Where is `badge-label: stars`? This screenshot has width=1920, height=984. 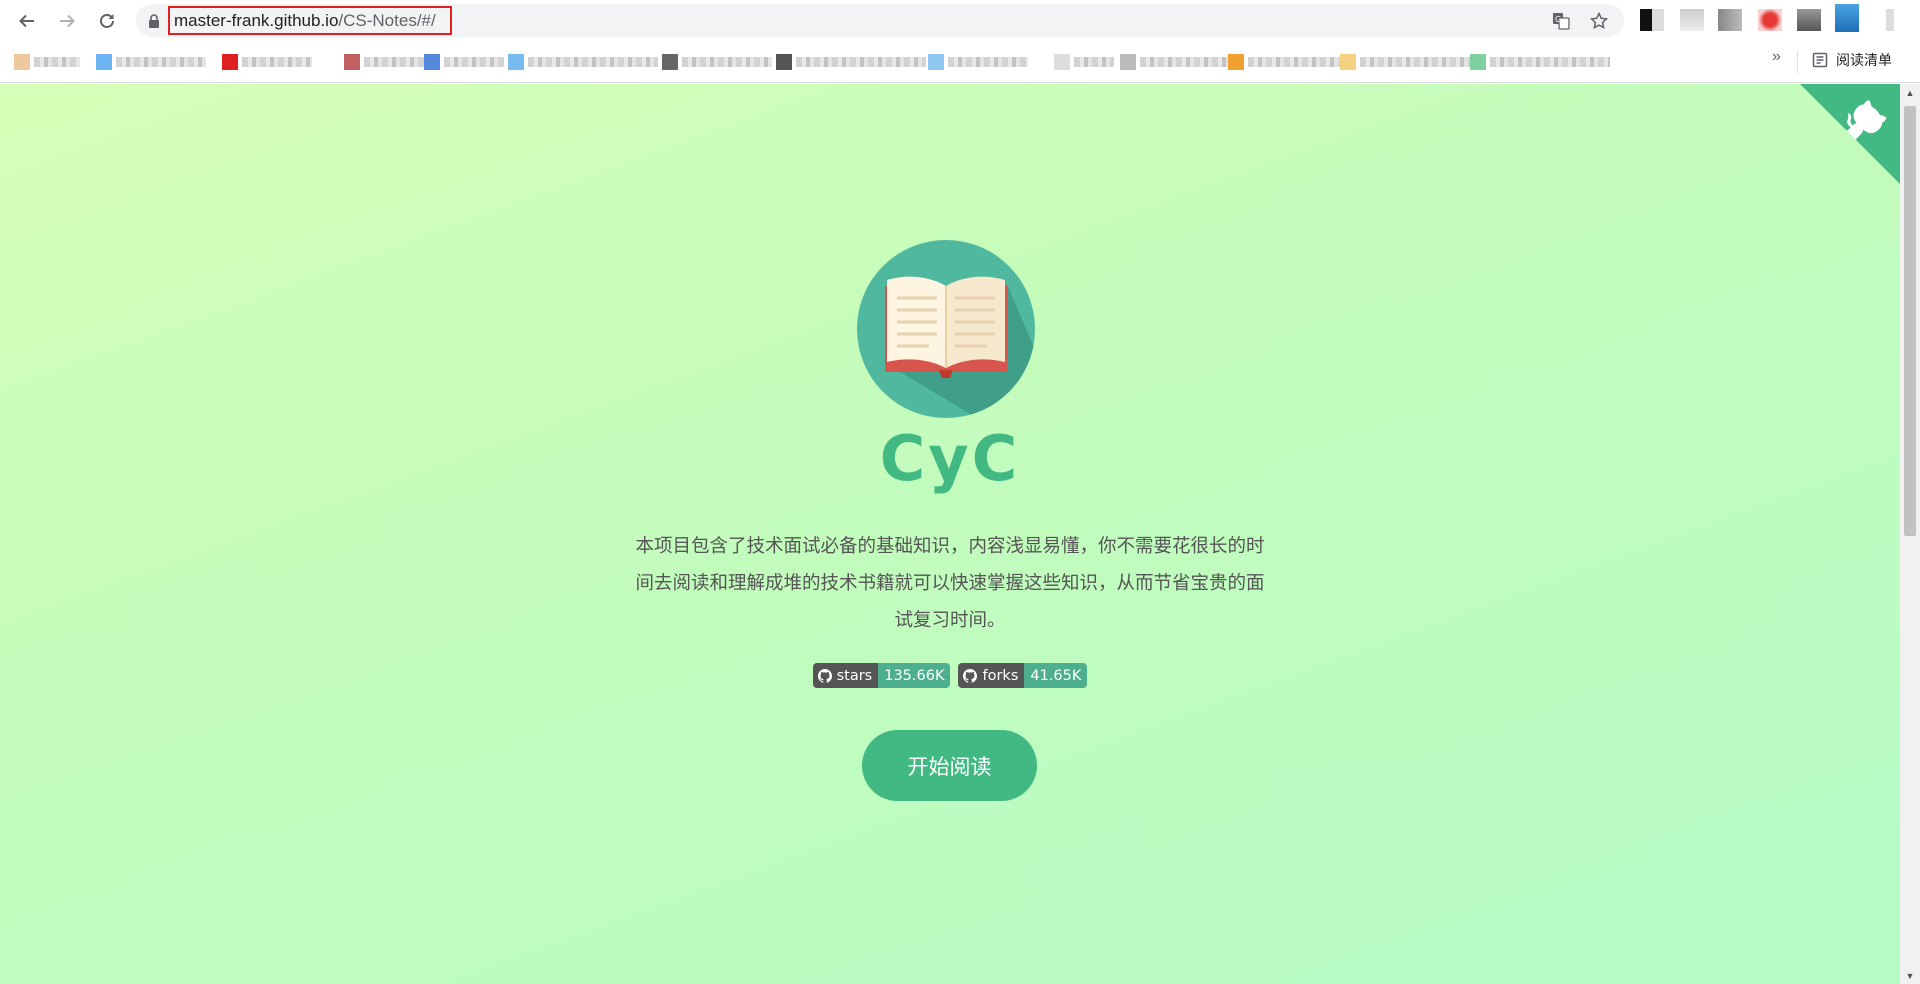 badge-label: stars is located at coordinates (854, 675).